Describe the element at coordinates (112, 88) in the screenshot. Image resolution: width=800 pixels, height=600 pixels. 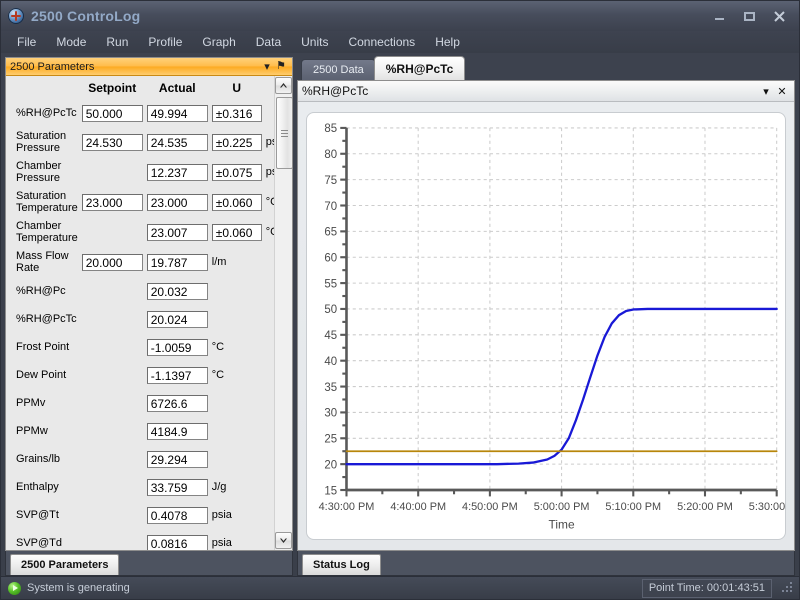
I see `col-header-setpoint: Setpoint` at that location.